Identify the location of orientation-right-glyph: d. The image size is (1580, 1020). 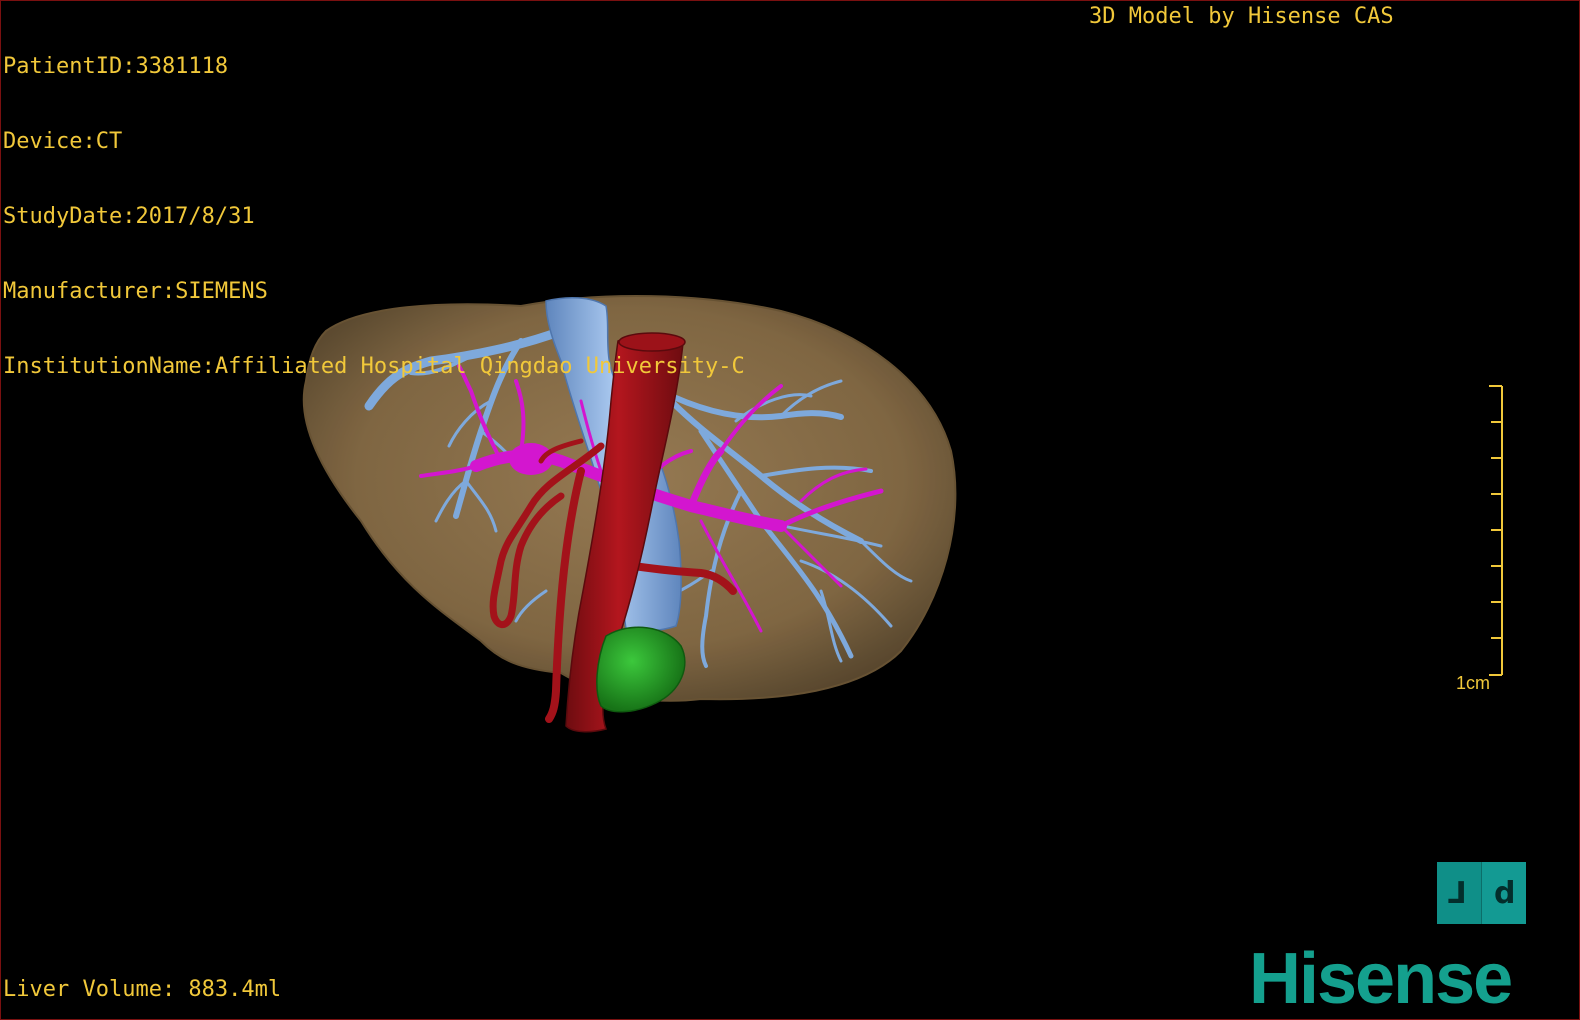
(1505, 893).